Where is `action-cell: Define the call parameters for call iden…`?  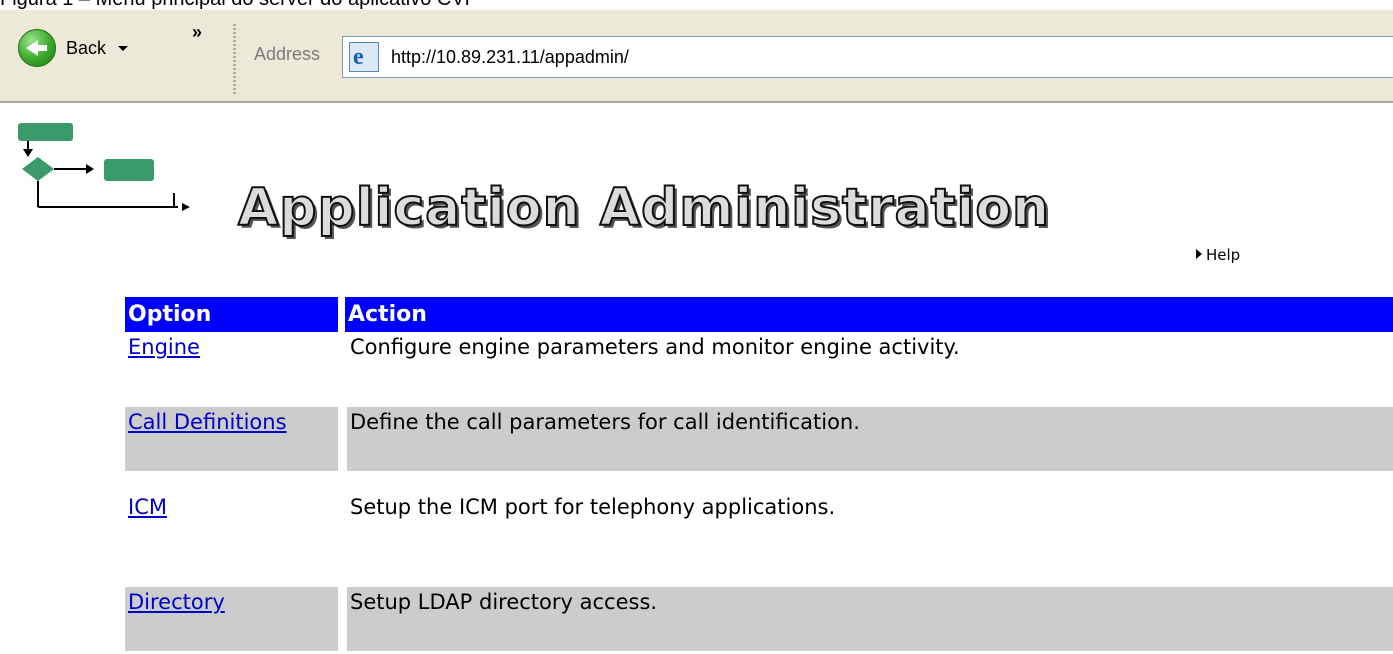 action-cell: Define the call parameters for call iden… is located at coordinates (870, 439).